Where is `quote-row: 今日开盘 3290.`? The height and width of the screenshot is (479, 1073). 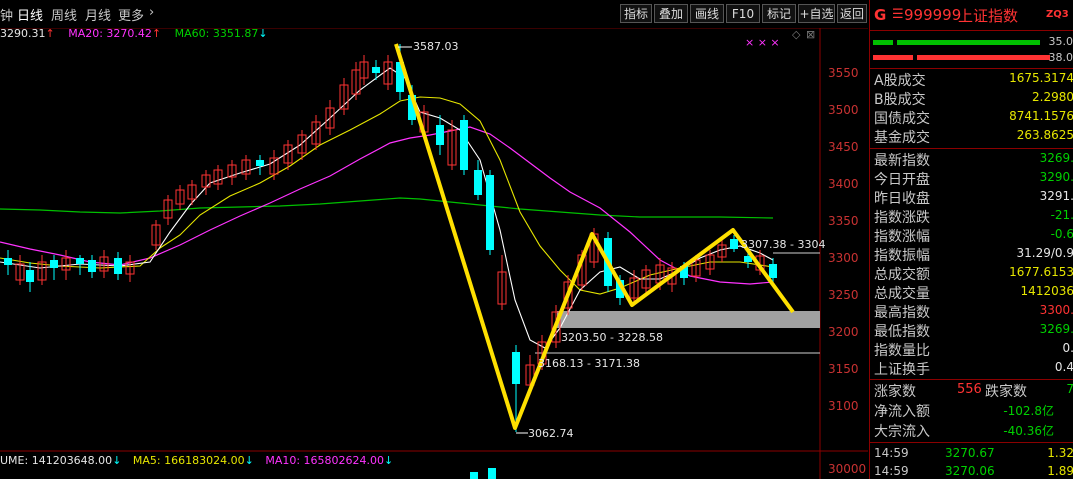
quote-row: 今日开盘 3290. is located at coordinates (973, 179).